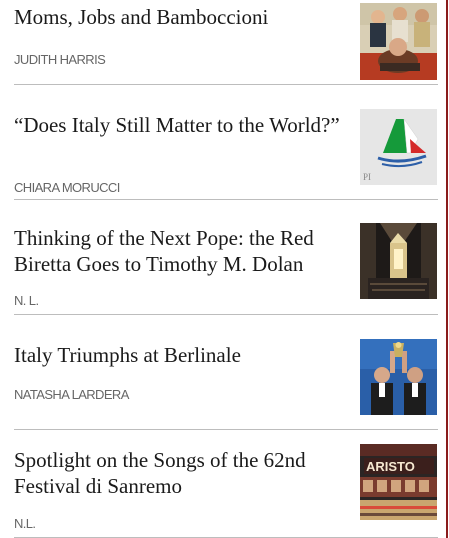  Describe the element at coordinates (179, 17) in the screenshot. I see `article-title: Moms, Jobs and Bamboccioni` at that location.